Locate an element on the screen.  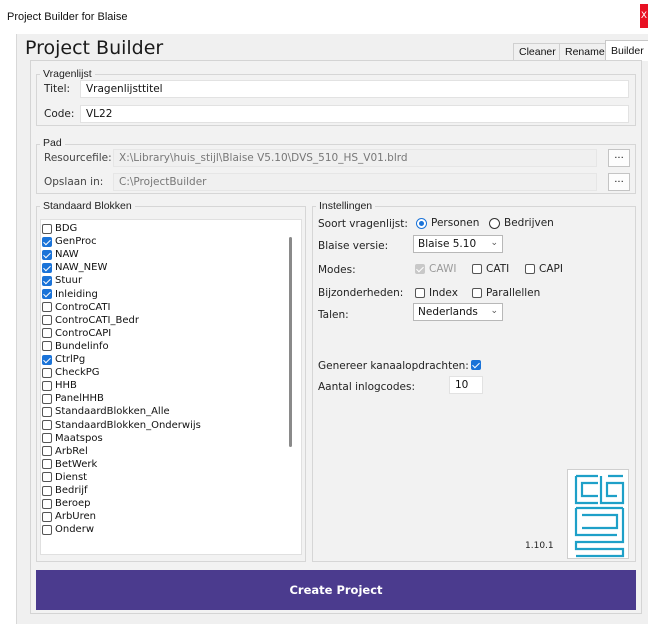
tab-cleaner: Cleaner is located at coordinates (537, 51).